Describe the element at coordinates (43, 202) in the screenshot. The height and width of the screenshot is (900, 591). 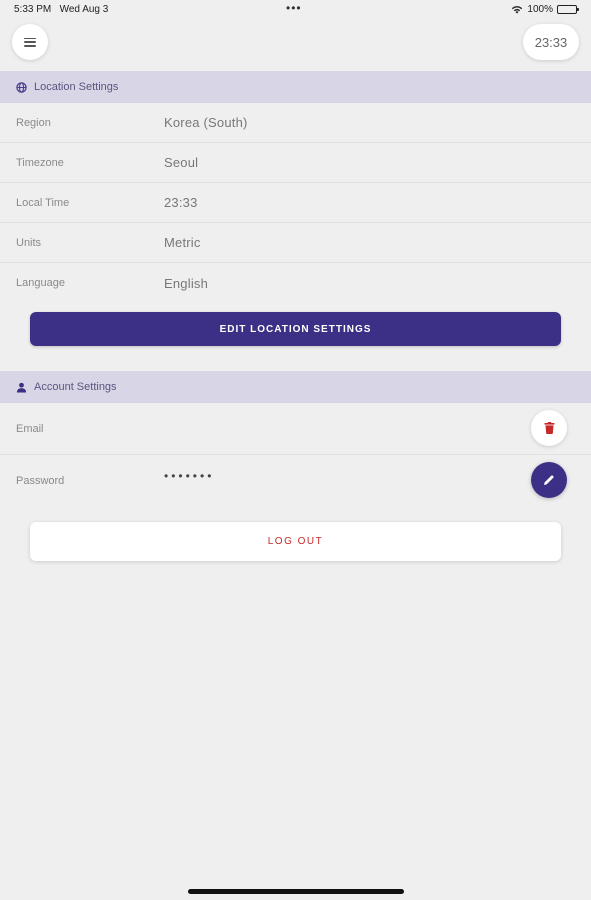
I see `local-time-label: Local Time` at that location.